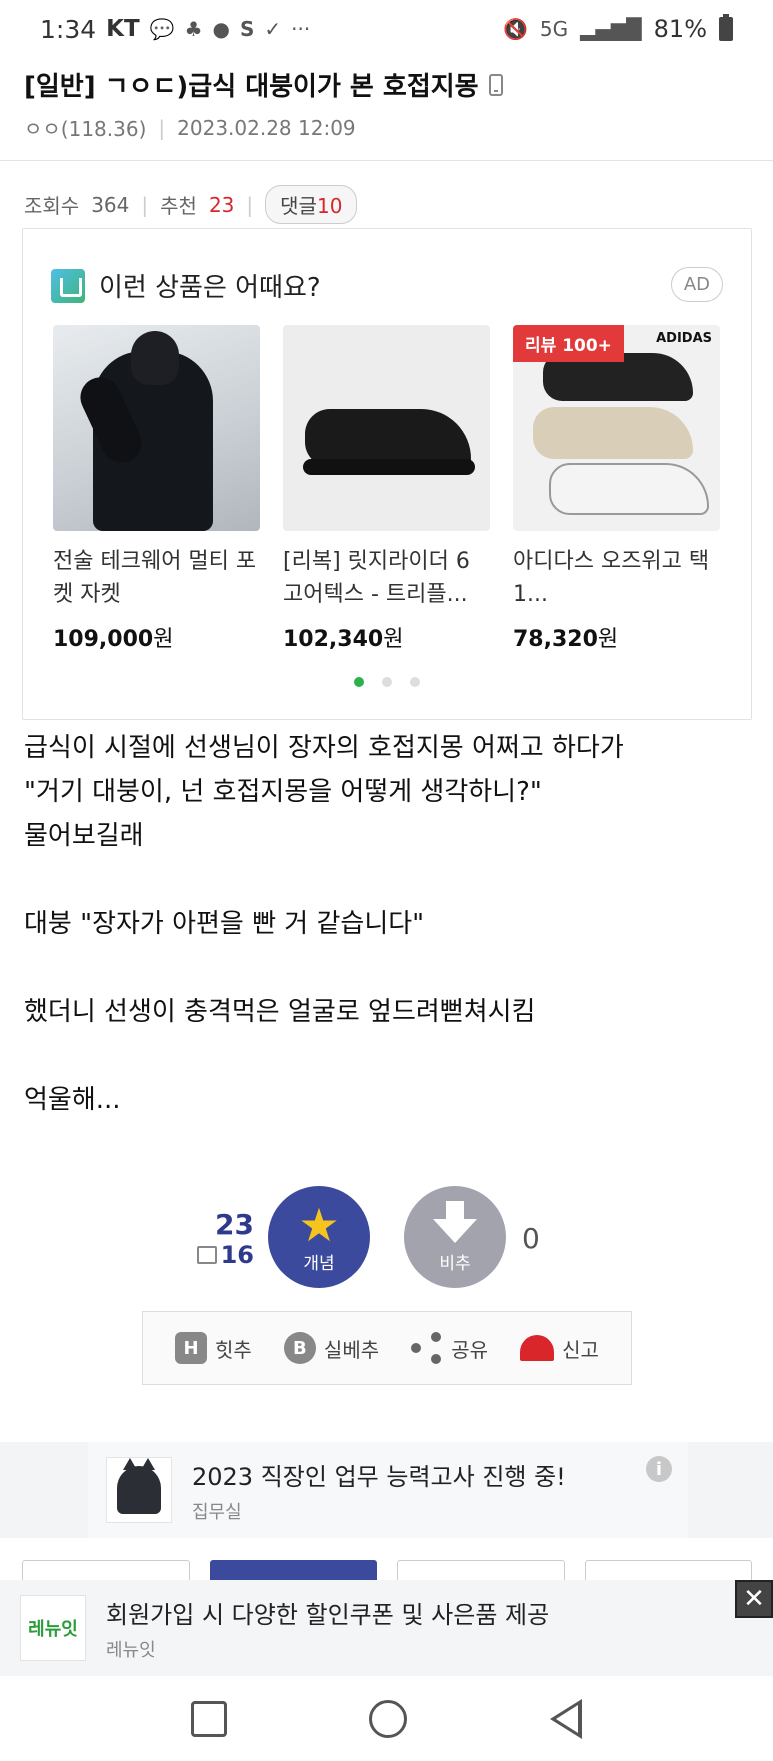  I want to click on bottom-ad-banner: 레뉴잇 회원가입 시 다양한 할인쿠폰 및 사은품 제공 레뉴잇 ✕, so click(386, 1628).